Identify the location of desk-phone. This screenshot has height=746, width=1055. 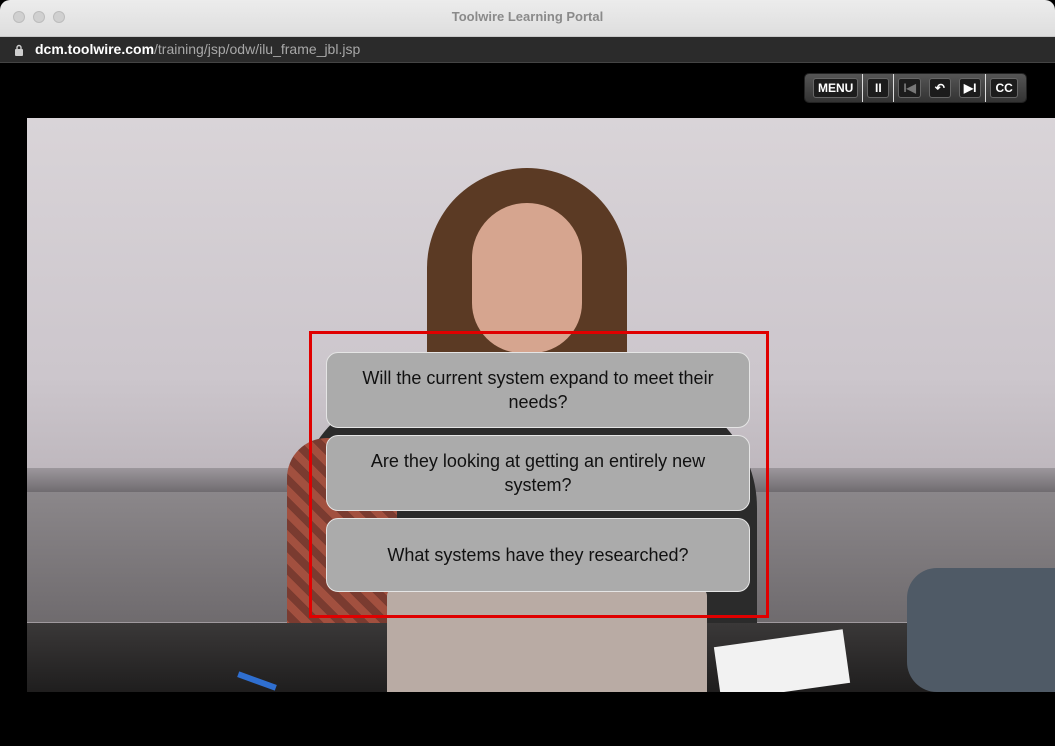
(981, 630).